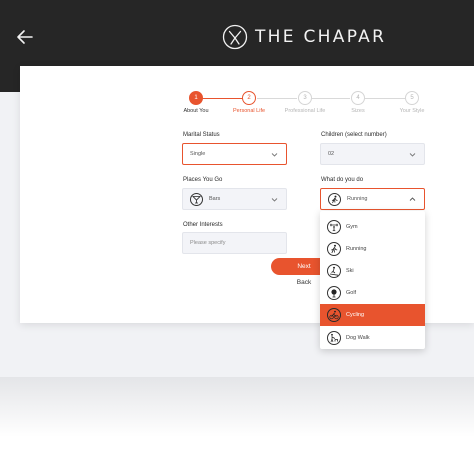 This screenshot has height=474, width=474. What do you see at coordinates (354, 135) in the screenshot?
I see `children-label: Children (select number)` at bounding box center [354, 135].